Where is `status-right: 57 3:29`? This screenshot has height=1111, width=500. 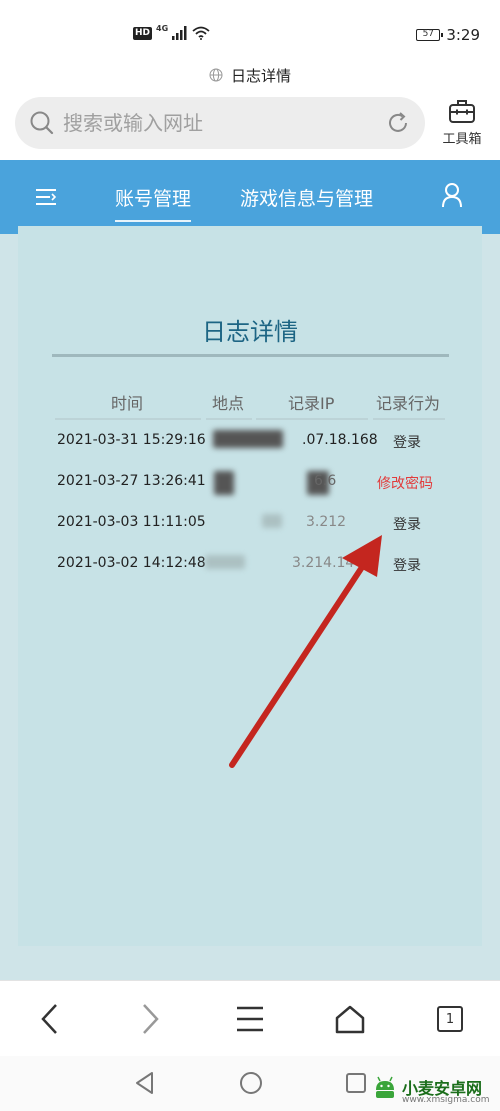 status-right: 57 3:29 is located at coordinates (448, 35).